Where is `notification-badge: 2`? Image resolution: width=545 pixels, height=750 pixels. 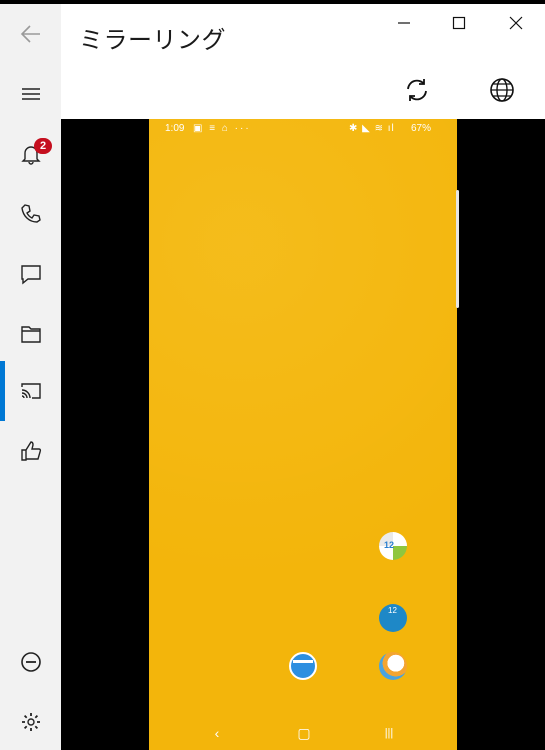
notification-badge: 2 is located at coordinates (43, 146).